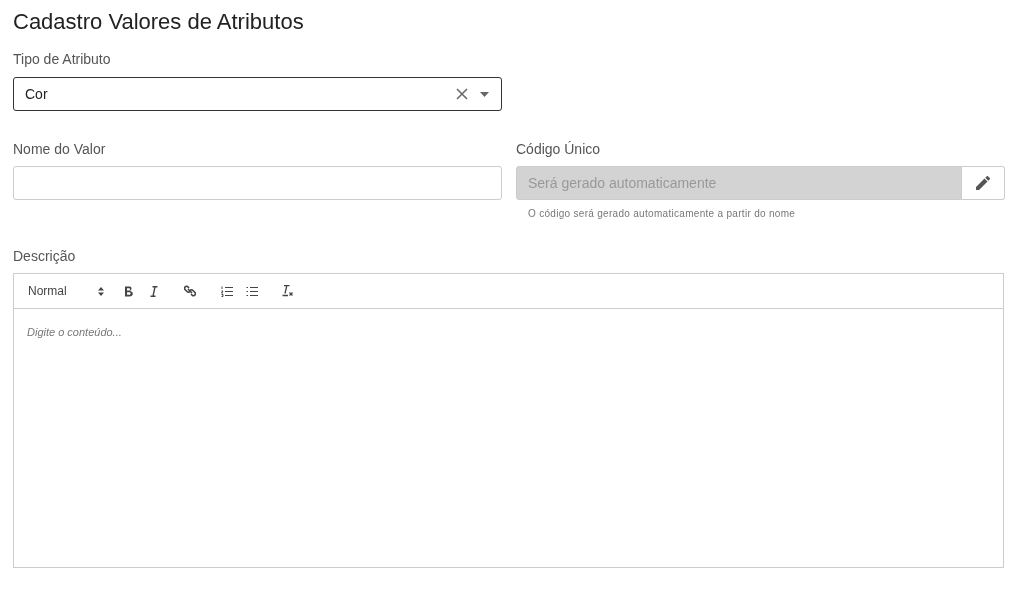 Image resolution: width=1024 pixels, height=589 pixels. I want to click on field-label: Tipo de Atributo, so click(62, 59).